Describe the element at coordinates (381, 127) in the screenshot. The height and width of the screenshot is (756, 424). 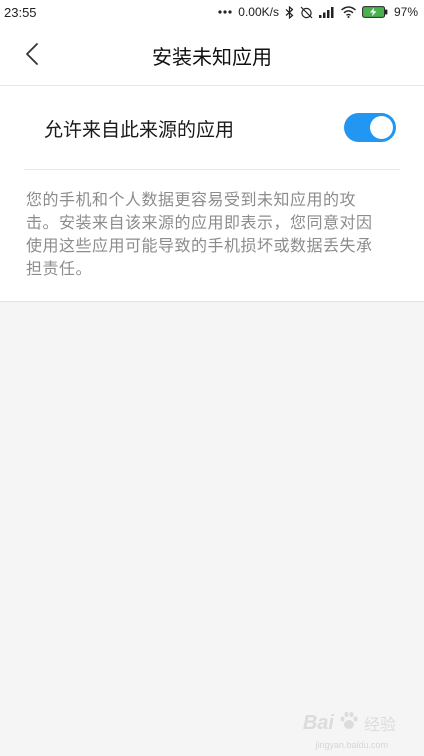
I see `toggle-knob` at that location.